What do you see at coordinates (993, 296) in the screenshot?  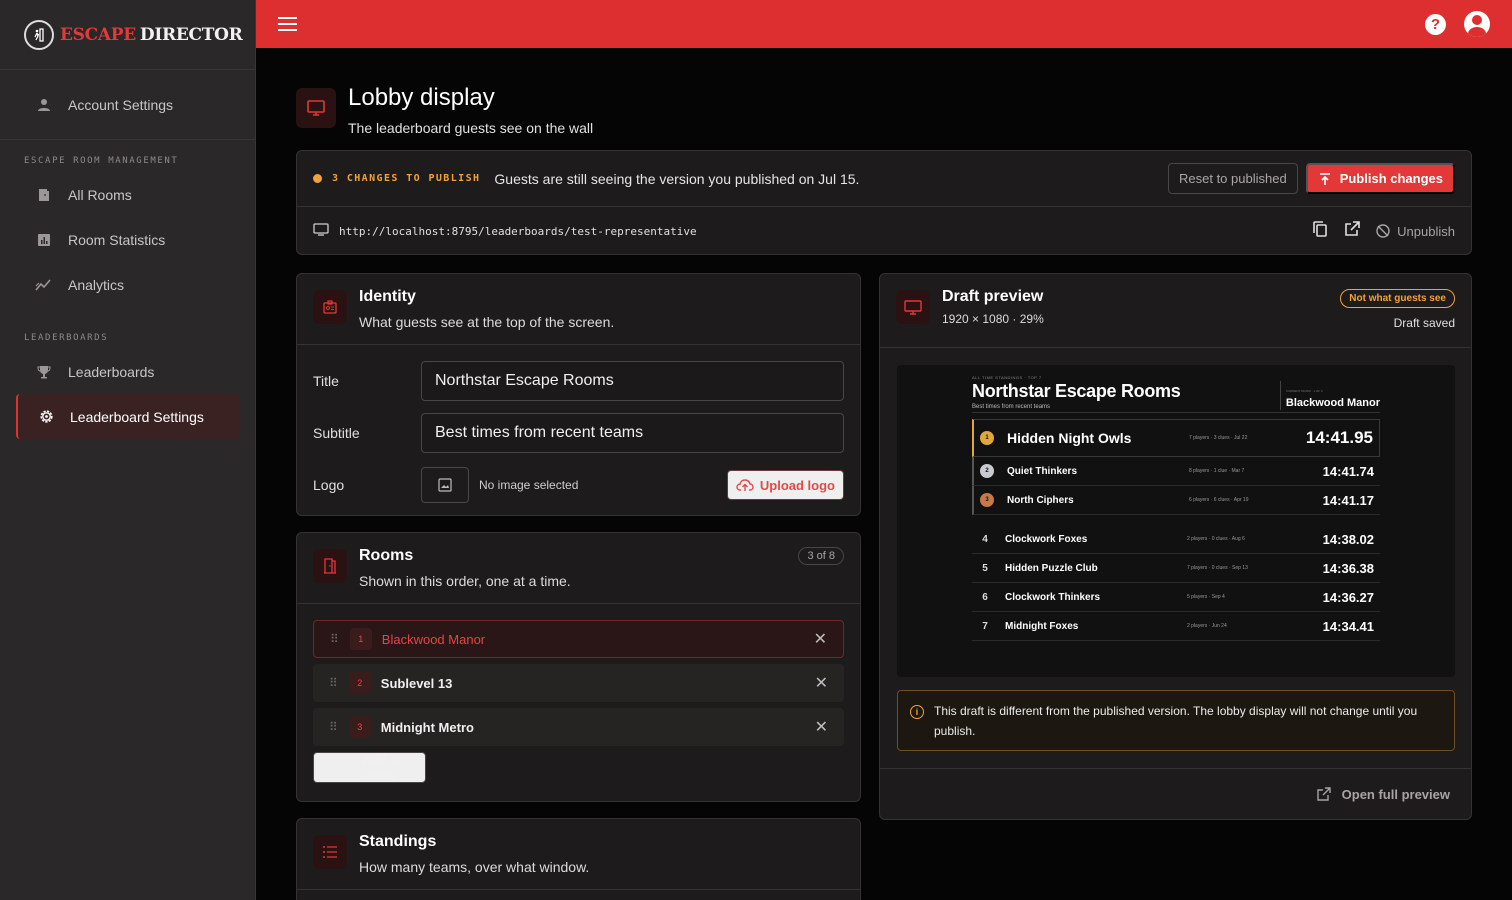 I see `preview-title: Draft preview` at bounding box center [993, 296].